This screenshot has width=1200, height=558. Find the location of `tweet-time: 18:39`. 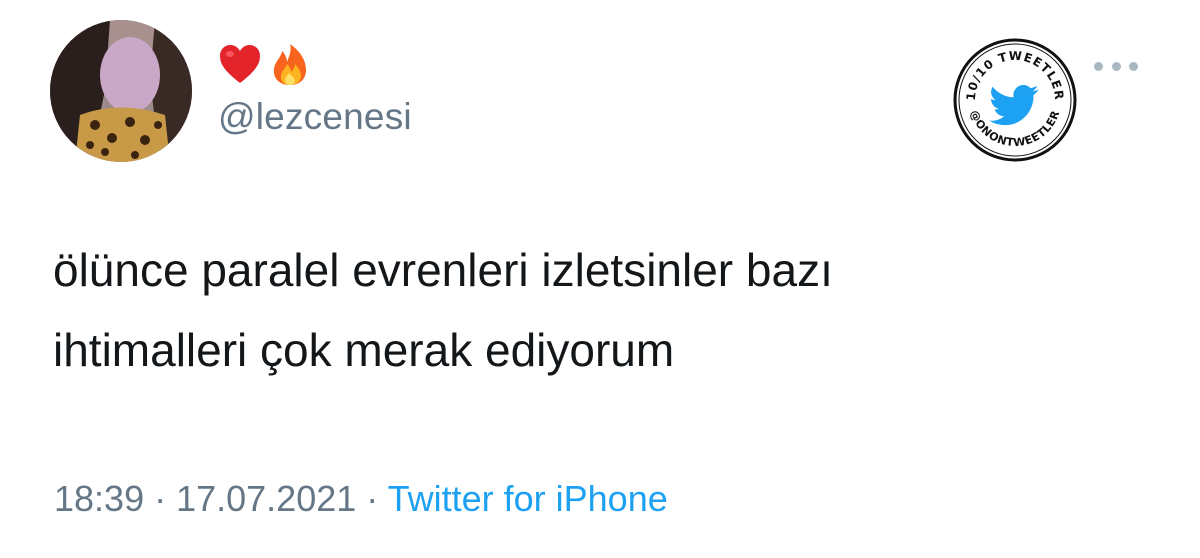

tweet-time: 18:39 is located at coordinates (99, 498).